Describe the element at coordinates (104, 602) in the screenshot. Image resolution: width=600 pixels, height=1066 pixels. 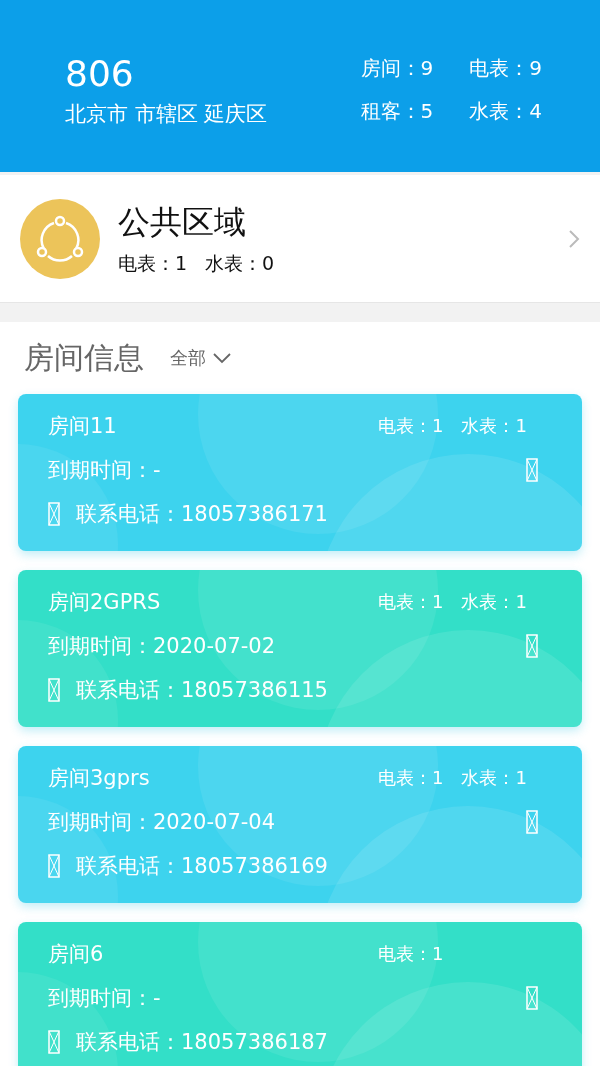
I see `room-name: 房间2GPRS` at that location.